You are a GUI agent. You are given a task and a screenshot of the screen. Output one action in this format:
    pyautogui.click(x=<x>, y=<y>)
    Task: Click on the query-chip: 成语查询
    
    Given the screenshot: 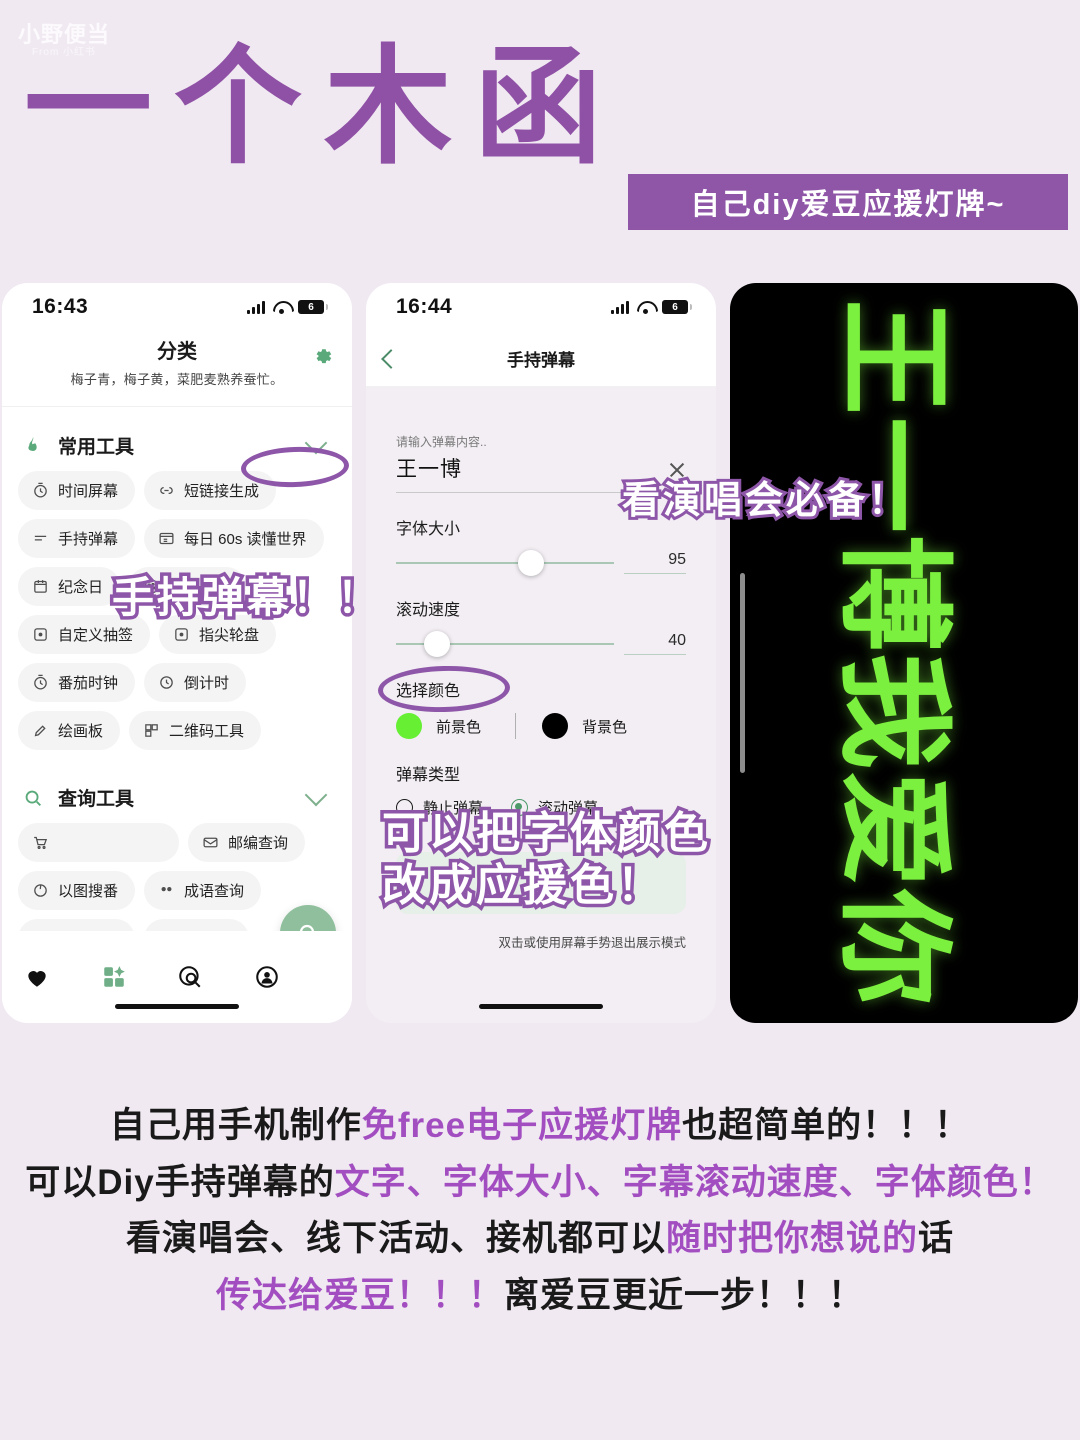 What is the action you would take?
    pyautogui.click(x=203, y=890)
    